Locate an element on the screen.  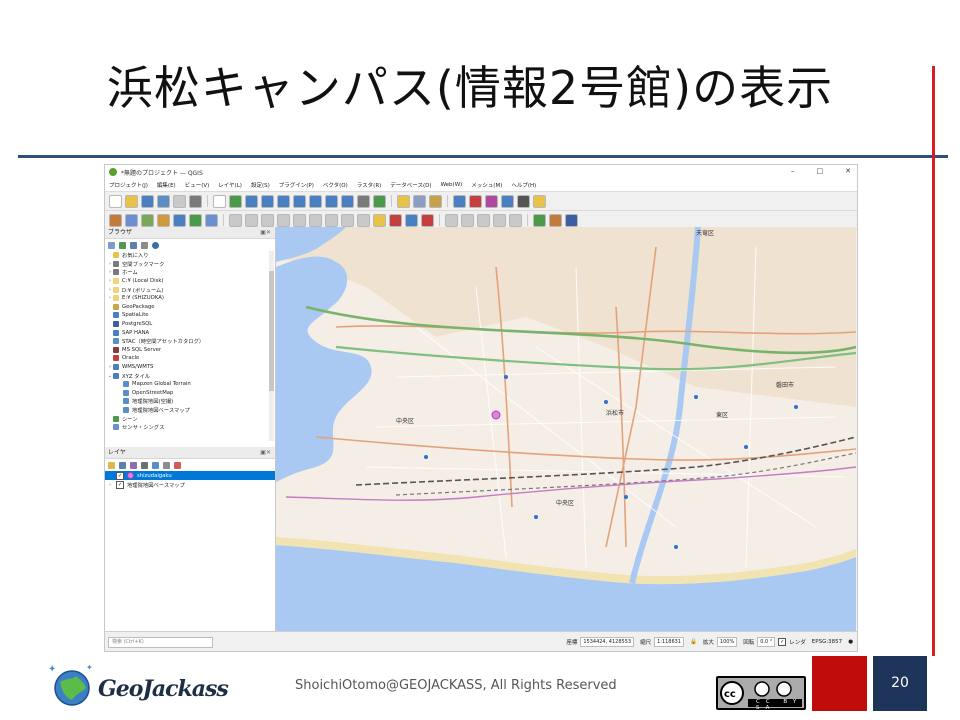
add-selected-icon is located at coordinates (111, 245).